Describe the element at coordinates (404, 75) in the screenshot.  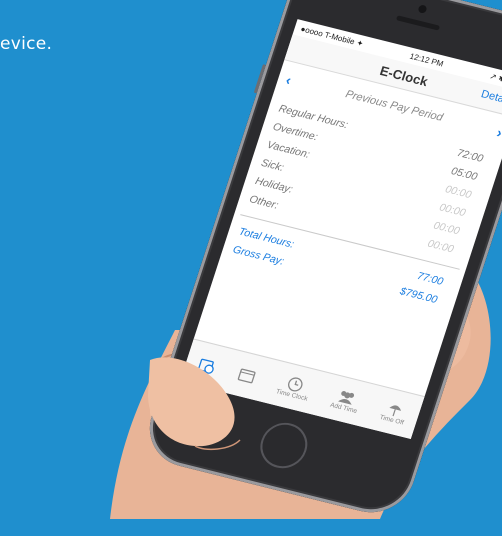
I see `page-title: E-Clock` at that location.